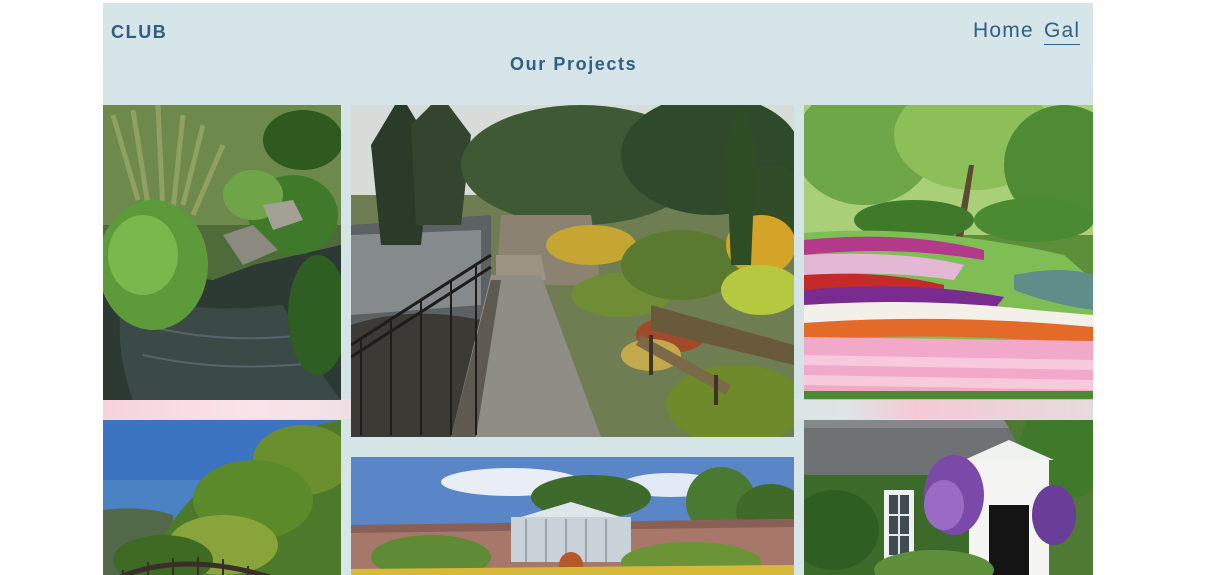 This screenshot has width=1231, height=575. I want to click on main-nav: Home Gal, so click(1033, 34).